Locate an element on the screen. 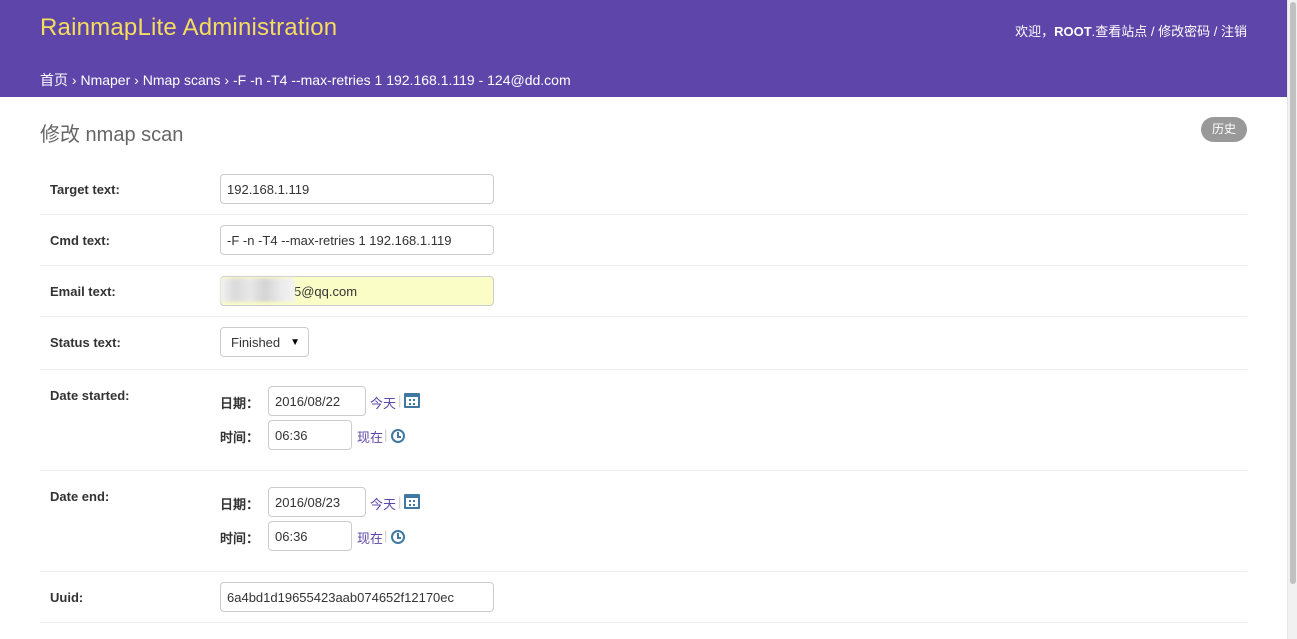  target-input is located at coordinates (357, 189).